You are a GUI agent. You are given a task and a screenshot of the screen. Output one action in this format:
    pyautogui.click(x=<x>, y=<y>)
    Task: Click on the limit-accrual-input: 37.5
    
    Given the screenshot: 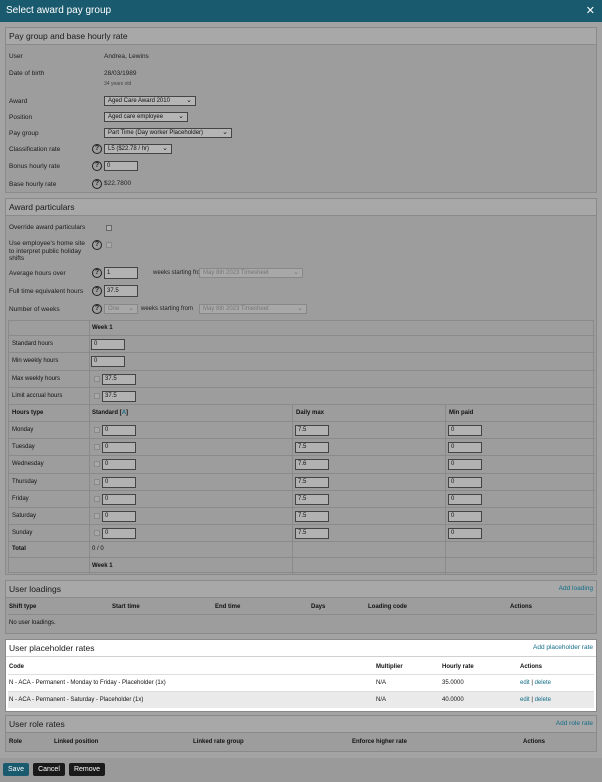 What is the action you would take?
    pyautogui.click(x=119, y=396)
    